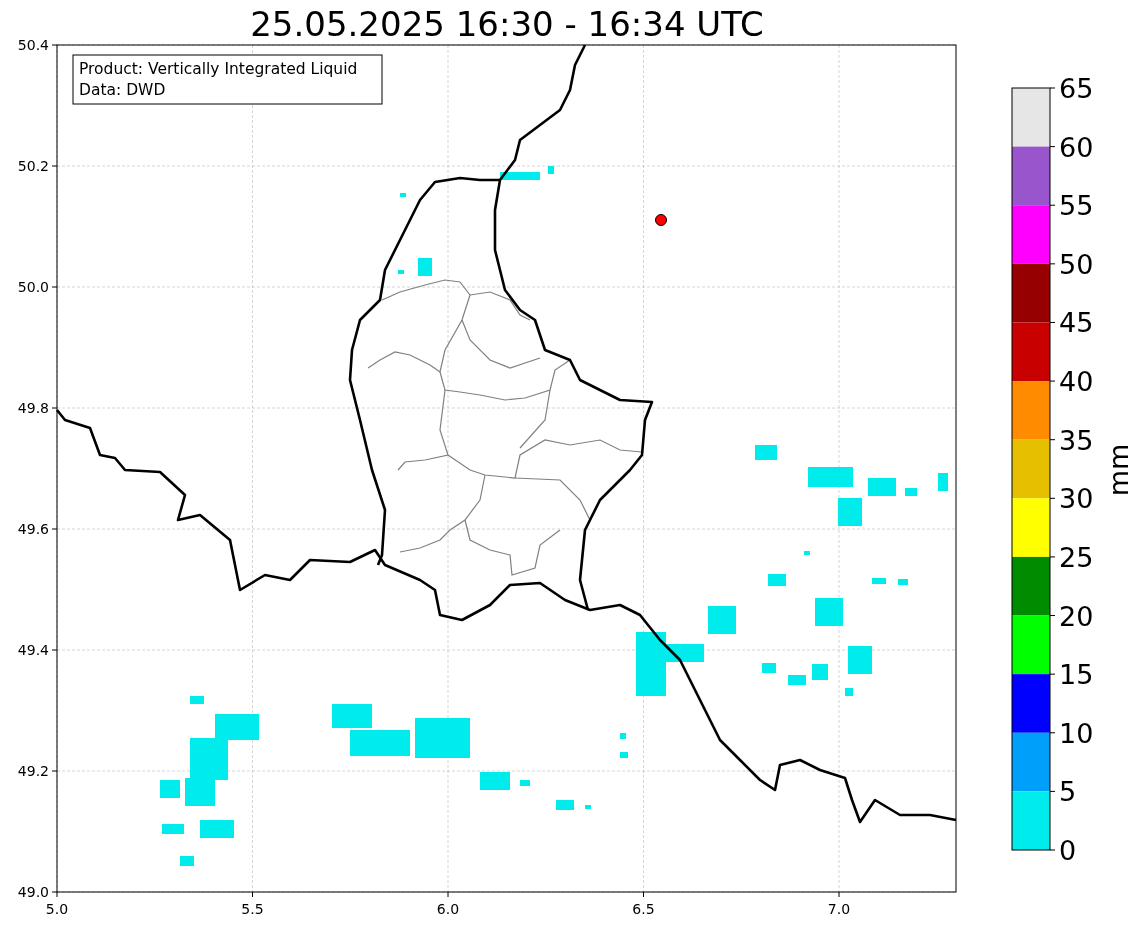 This screenshot has height=930, width=1138. I want to click on colorbar-tick-label: 60, so click(1076, 147).